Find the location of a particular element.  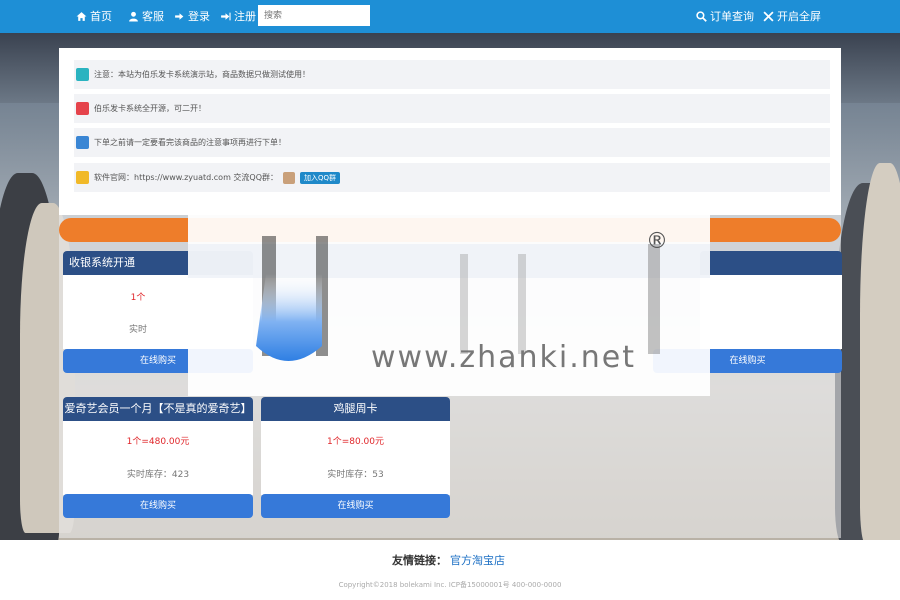

nav-register-label: 注册 is located at coordinates (245, 16).